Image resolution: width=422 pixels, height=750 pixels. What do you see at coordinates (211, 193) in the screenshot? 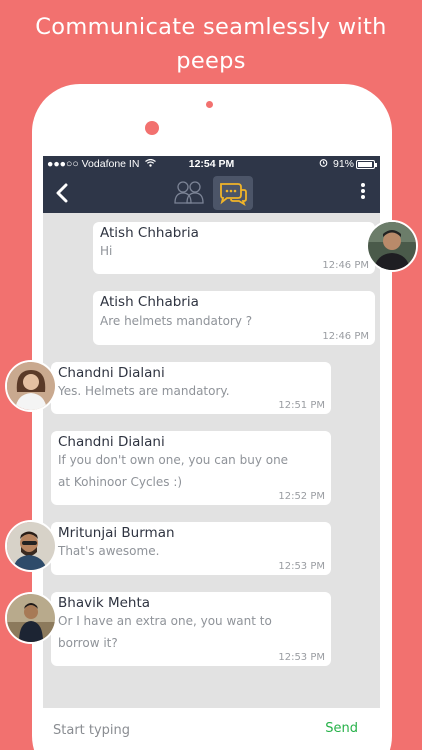
I see `chat-nav-bar` at bounding box center [211, 193].